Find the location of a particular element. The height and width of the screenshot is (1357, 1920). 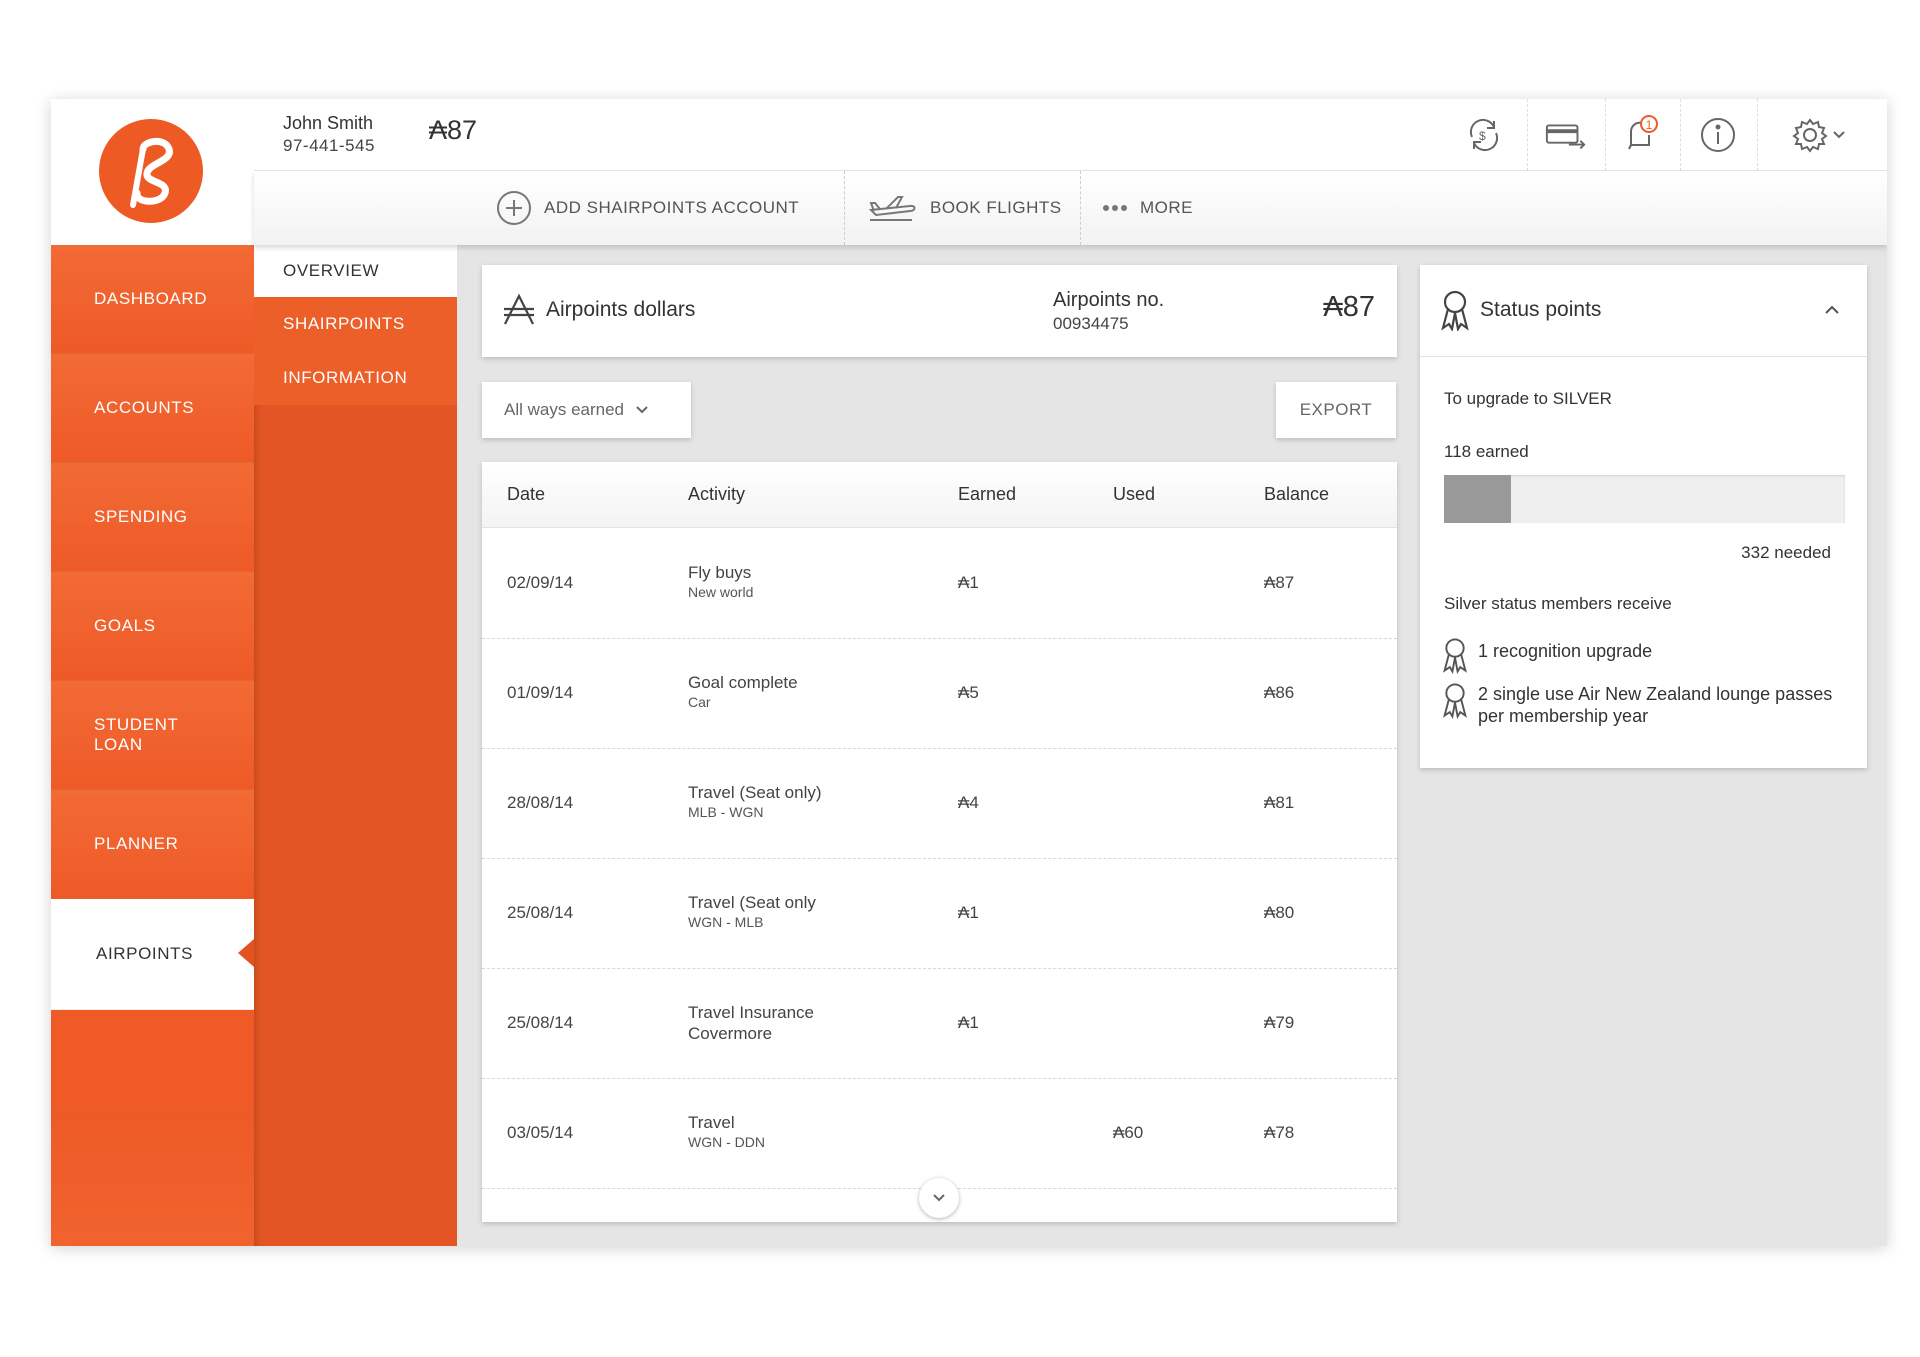

row-activity: Travel (Seat only WGN - MLB is located at coordinates (752, 911).